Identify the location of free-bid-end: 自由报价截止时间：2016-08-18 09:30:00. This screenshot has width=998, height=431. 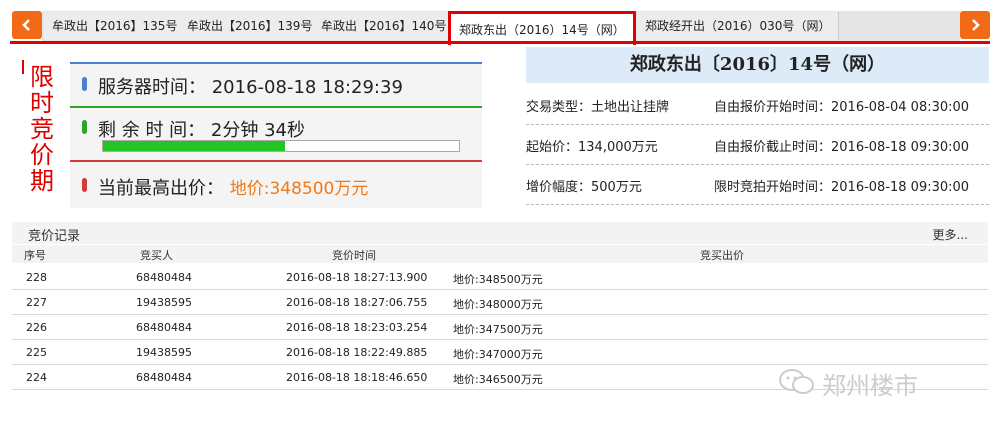
(842, 147).